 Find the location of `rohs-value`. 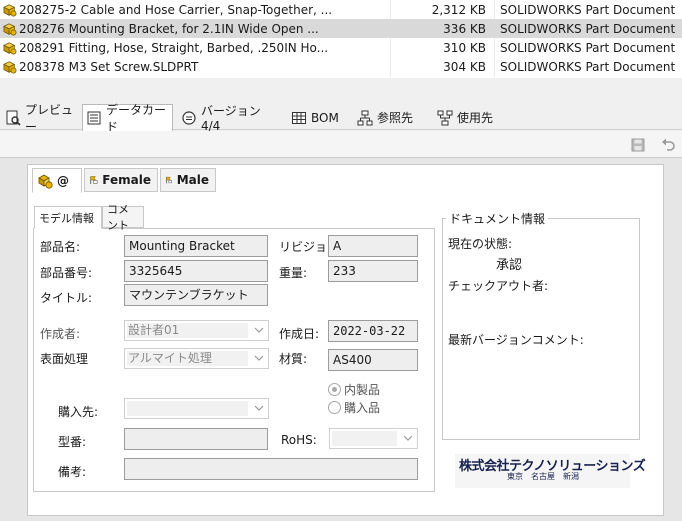

rohs-value is located at coordinates (364, 438).